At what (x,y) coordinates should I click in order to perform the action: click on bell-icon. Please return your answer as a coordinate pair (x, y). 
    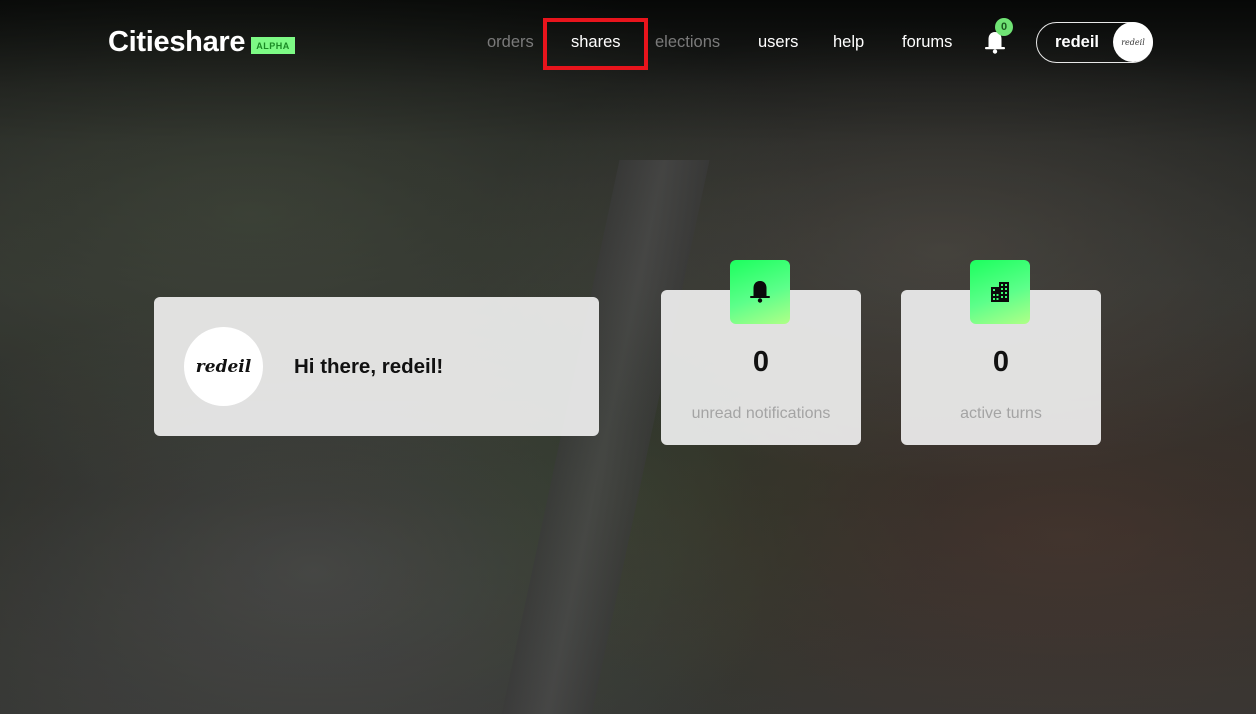
    Looking at the image, I should click on (760, 292).